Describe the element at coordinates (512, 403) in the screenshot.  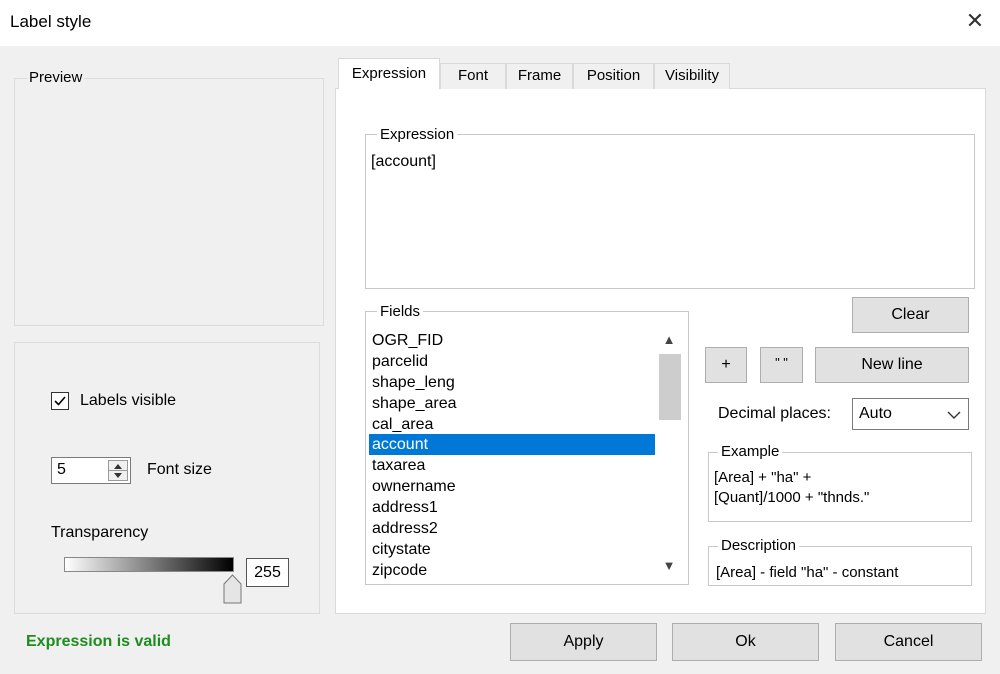
I see `field-item: shape_area` at that location.